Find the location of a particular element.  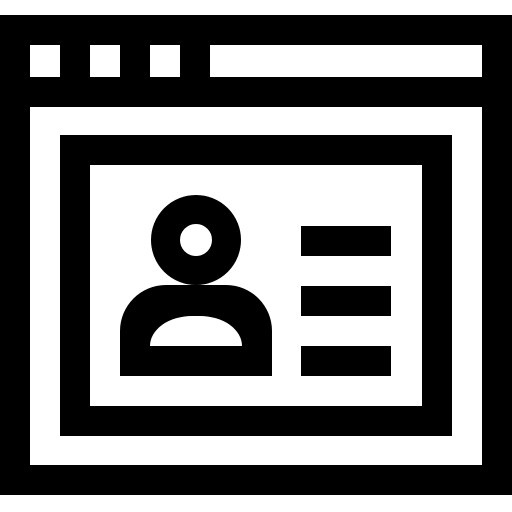

title-bar-separator is located at coordinates (256, 92).